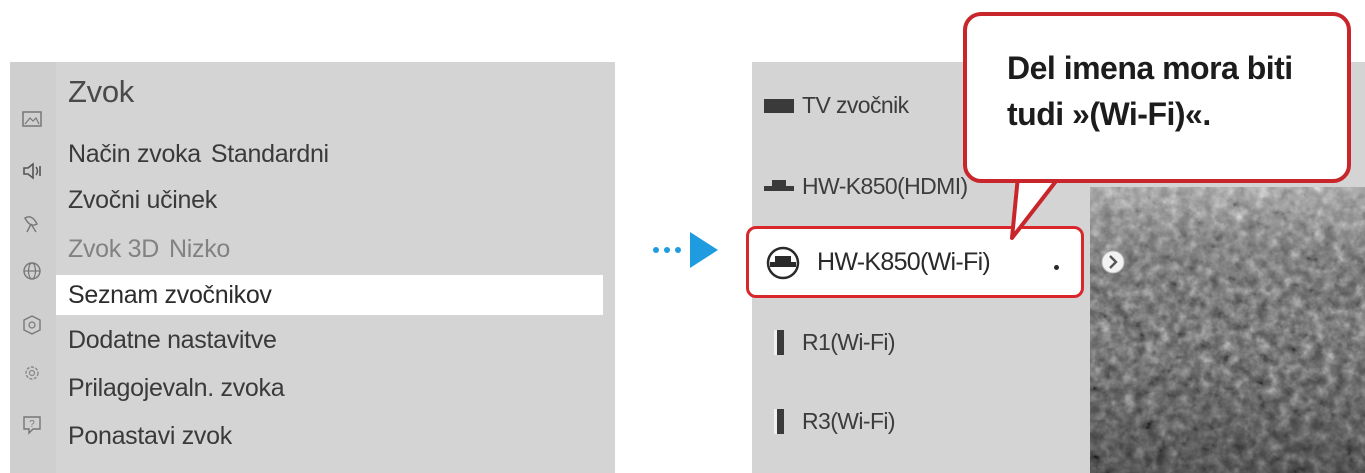 This screenshot has width=1365, height=473. Describe the element at coordinates (32, 119) in the screenshot. I see `picture-icon` at that location.